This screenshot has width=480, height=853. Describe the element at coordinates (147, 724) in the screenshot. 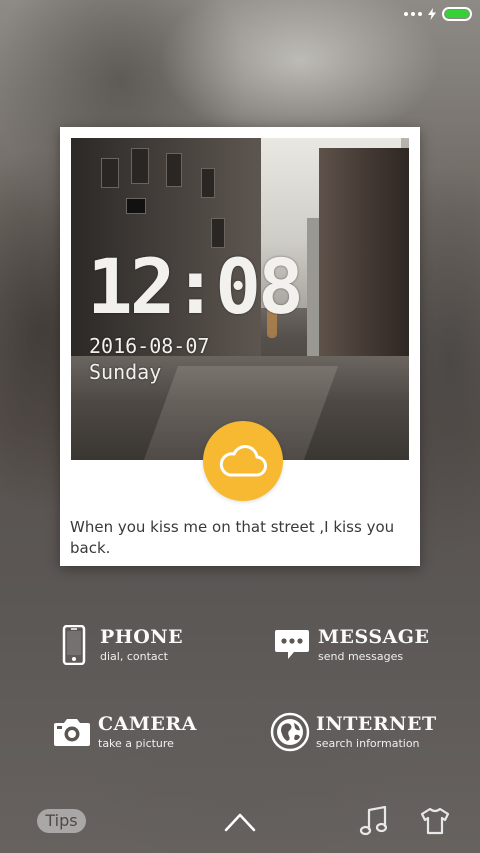

I see `camera-title: CAMERA` at that location.